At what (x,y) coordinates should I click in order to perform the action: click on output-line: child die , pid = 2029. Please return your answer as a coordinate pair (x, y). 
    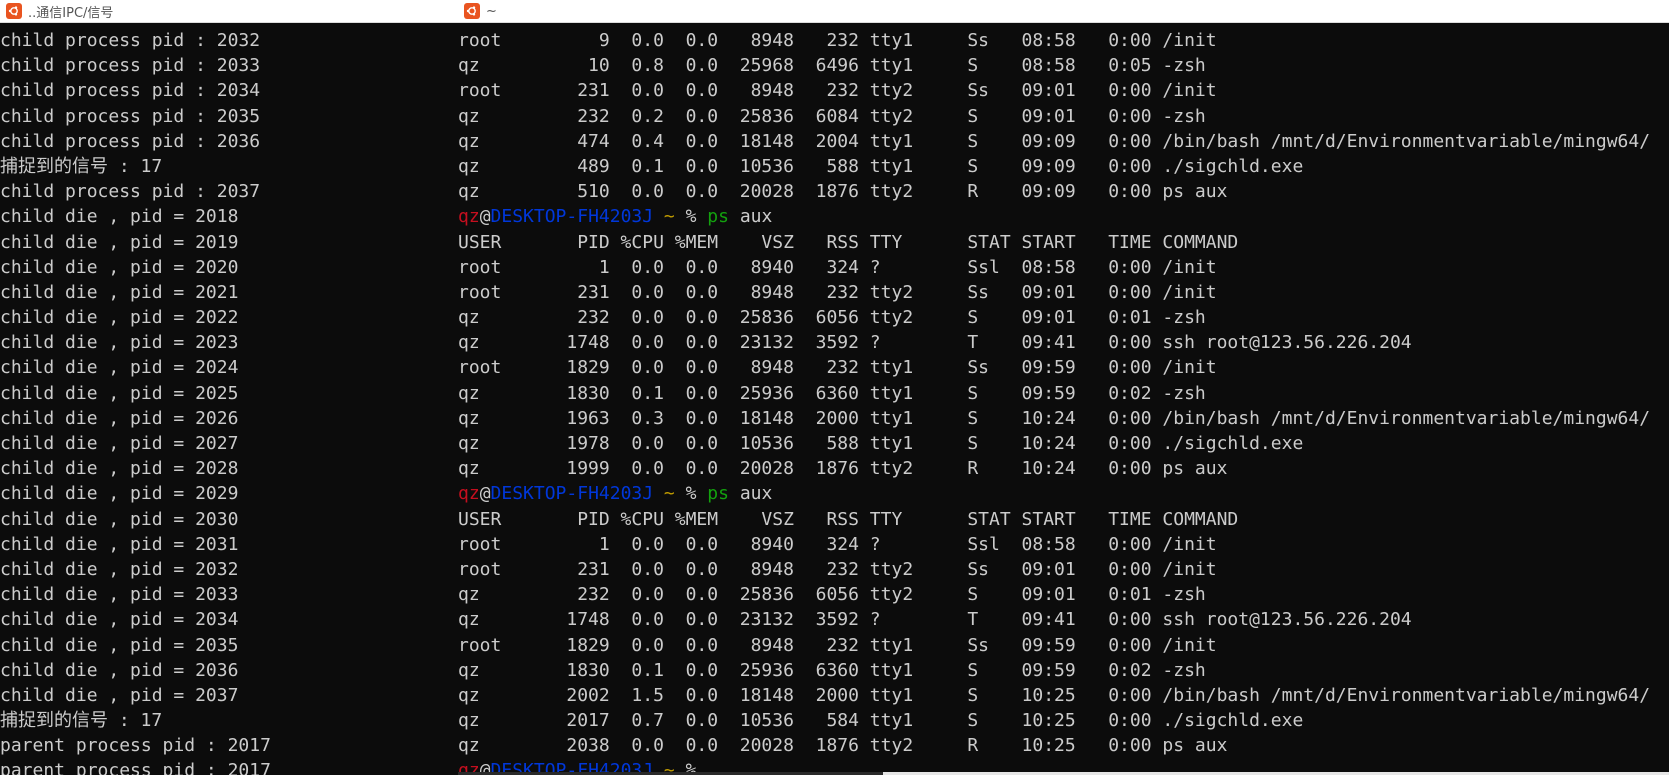
    Looking at the image, I should click on (119, 494).